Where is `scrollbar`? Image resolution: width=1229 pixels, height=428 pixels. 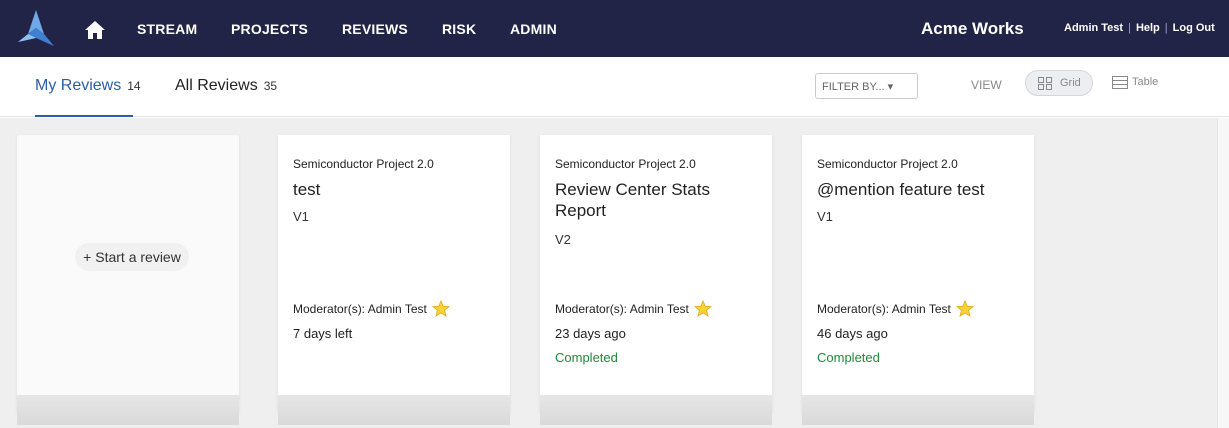
scrollbar is located at coordinates (1223, 273).